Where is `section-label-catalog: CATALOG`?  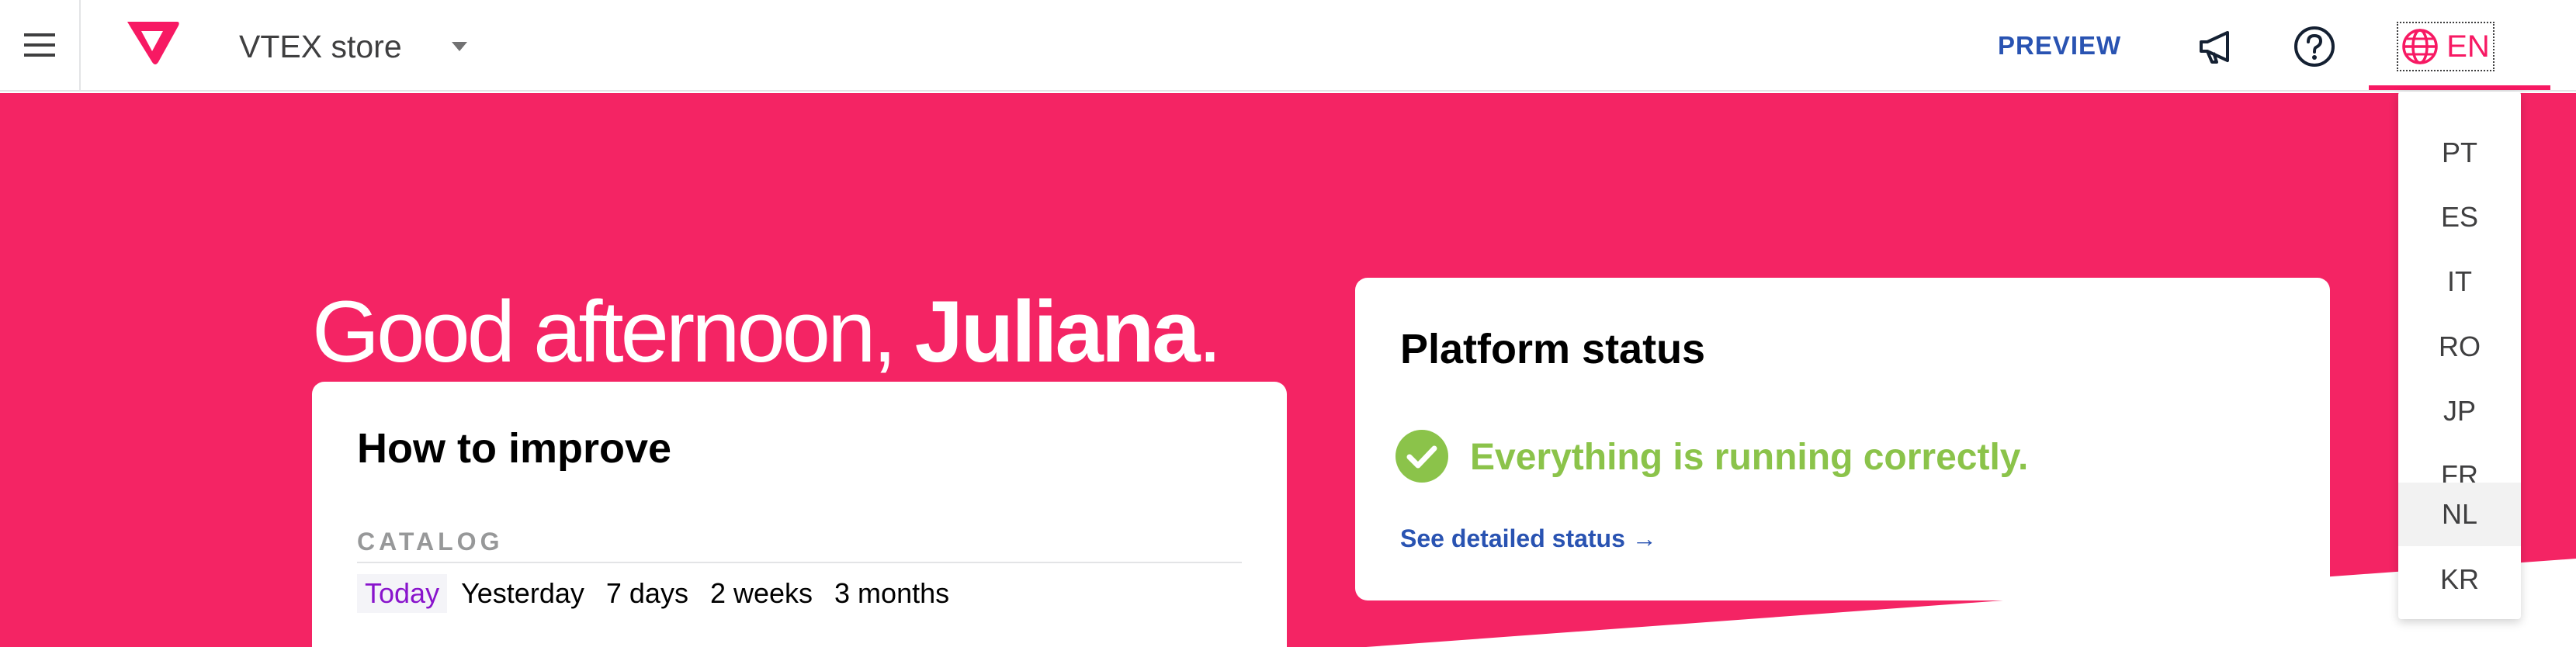
section-label-catalog: CATALOG is located at coordinates (430, 541).